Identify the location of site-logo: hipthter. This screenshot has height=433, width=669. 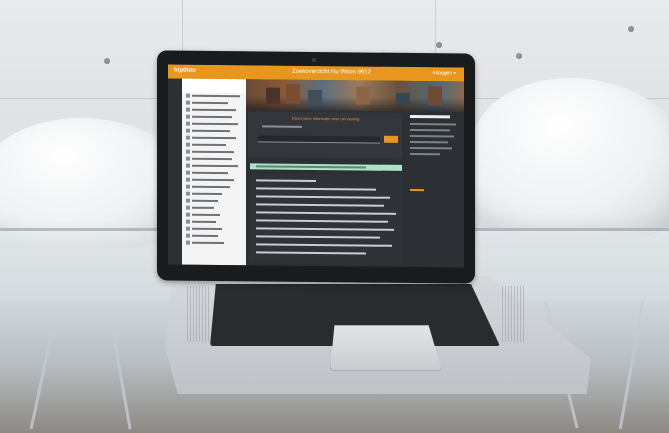
(185, 71).